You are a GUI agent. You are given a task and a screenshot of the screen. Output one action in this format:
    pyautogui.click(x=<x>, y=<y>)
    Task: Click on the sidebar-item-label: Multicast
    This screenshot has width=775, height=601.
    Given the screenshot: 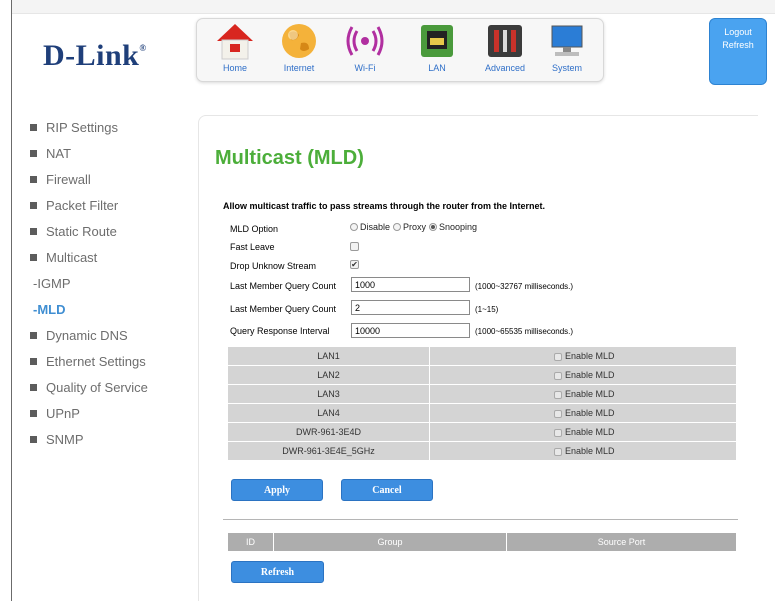 What is the action you would take?
    pyautogui.click(x=72, y=257)
    